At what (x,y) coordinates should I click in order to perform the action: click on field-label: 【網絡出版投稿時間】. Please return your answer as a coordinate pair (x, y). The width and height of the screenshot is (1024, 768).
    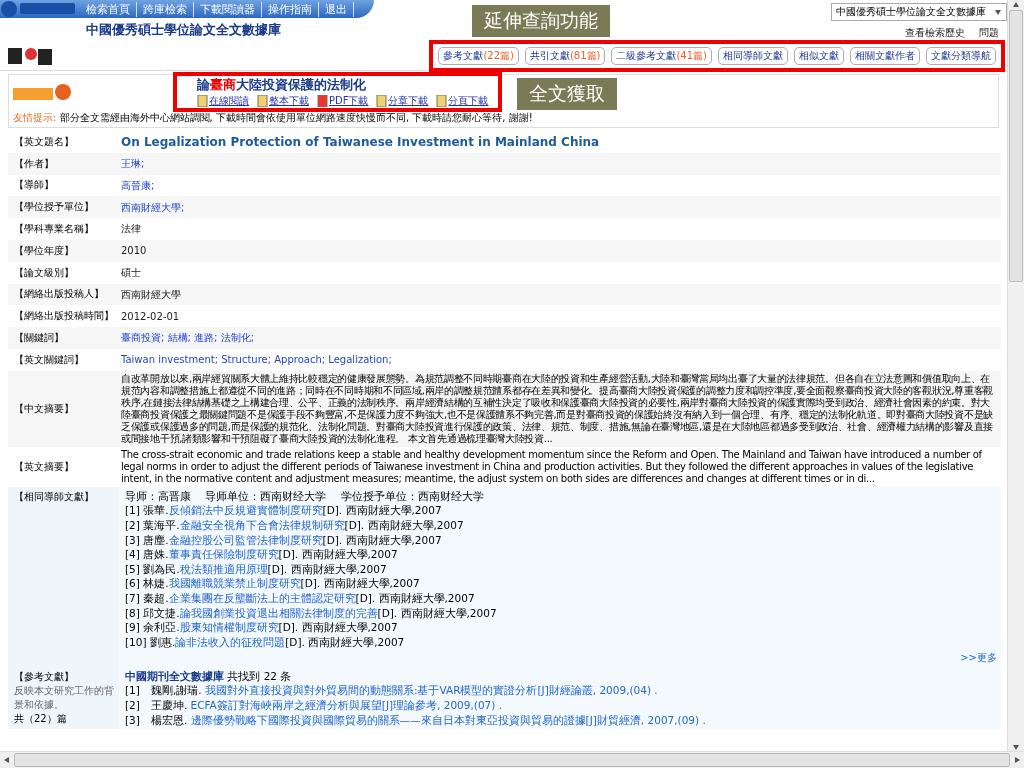
    Looking at the image, I should click on (64, 316).